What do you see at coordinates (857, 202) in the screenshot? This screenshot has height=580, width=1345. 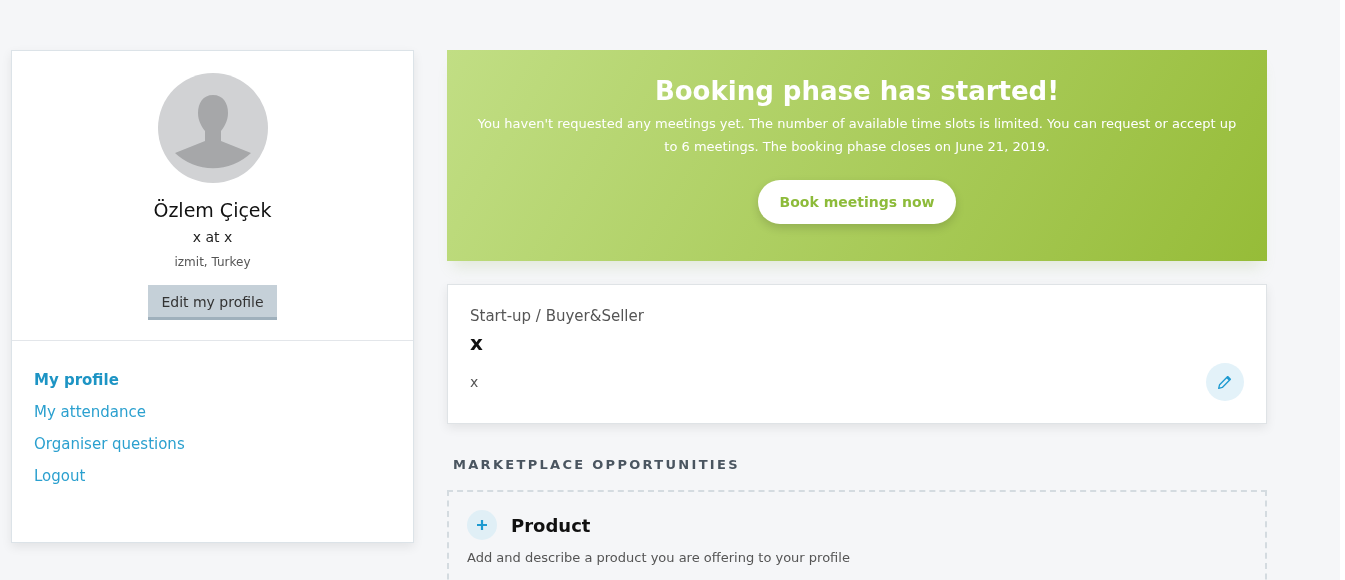 I see `book-meetings-button: Book meetings now` at bounding box center [857, 202].